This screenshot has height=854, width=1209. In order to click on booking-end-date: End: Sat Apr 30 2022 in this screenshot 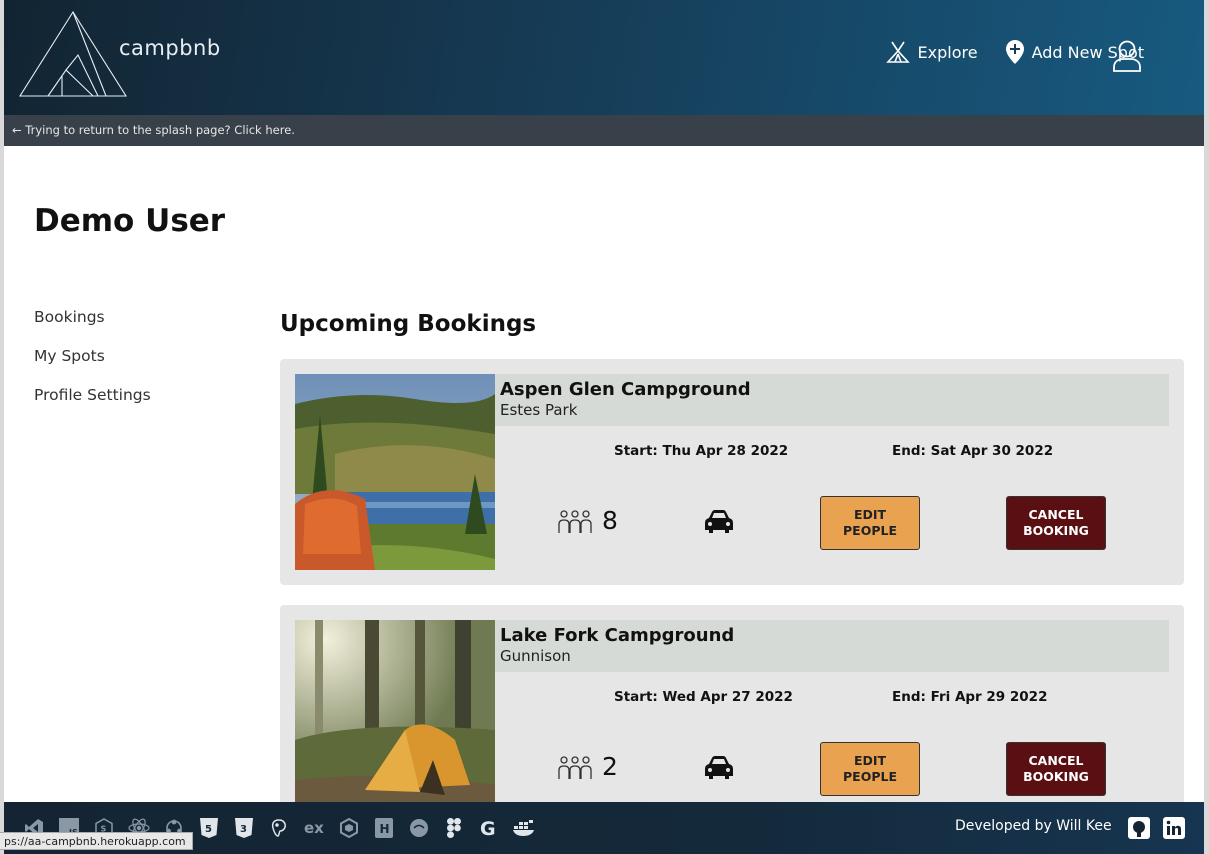, I will do `click(973, 451)`.